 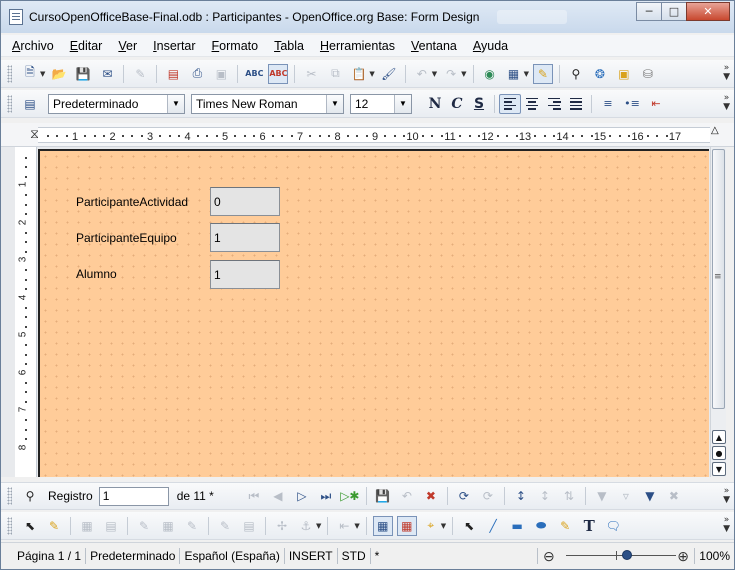 I want to click on format-paintbrush-icon: 🖌, so click(x=389, y=74).